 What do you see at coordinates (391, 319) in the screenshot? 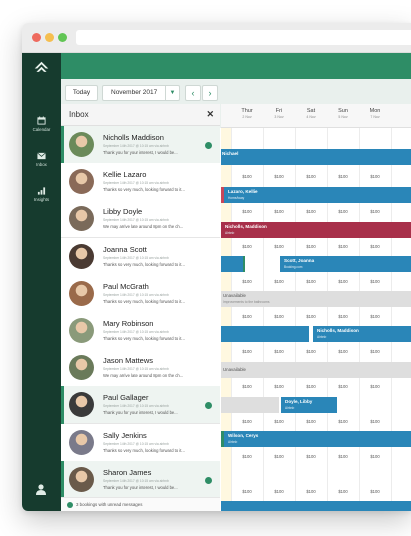
I see `column-divider` at bounding box center [391, 319].